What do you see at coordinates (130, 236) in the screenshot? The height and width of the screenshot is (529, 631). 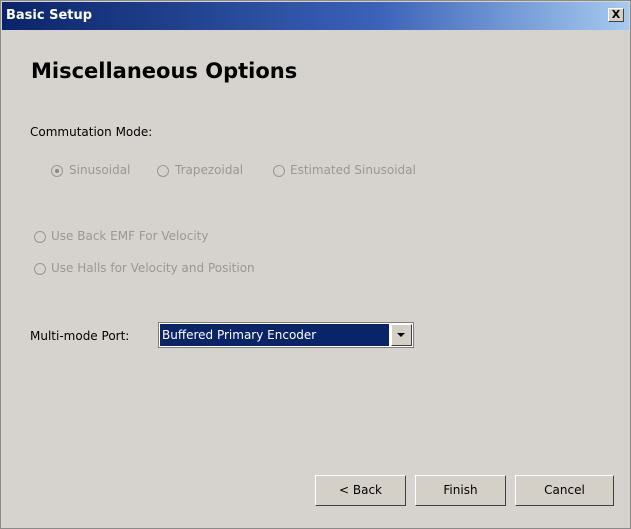 I see `radio-back-emf-velocity-label: Use Back EMF For Velocity` at bounding box center [130, 236].